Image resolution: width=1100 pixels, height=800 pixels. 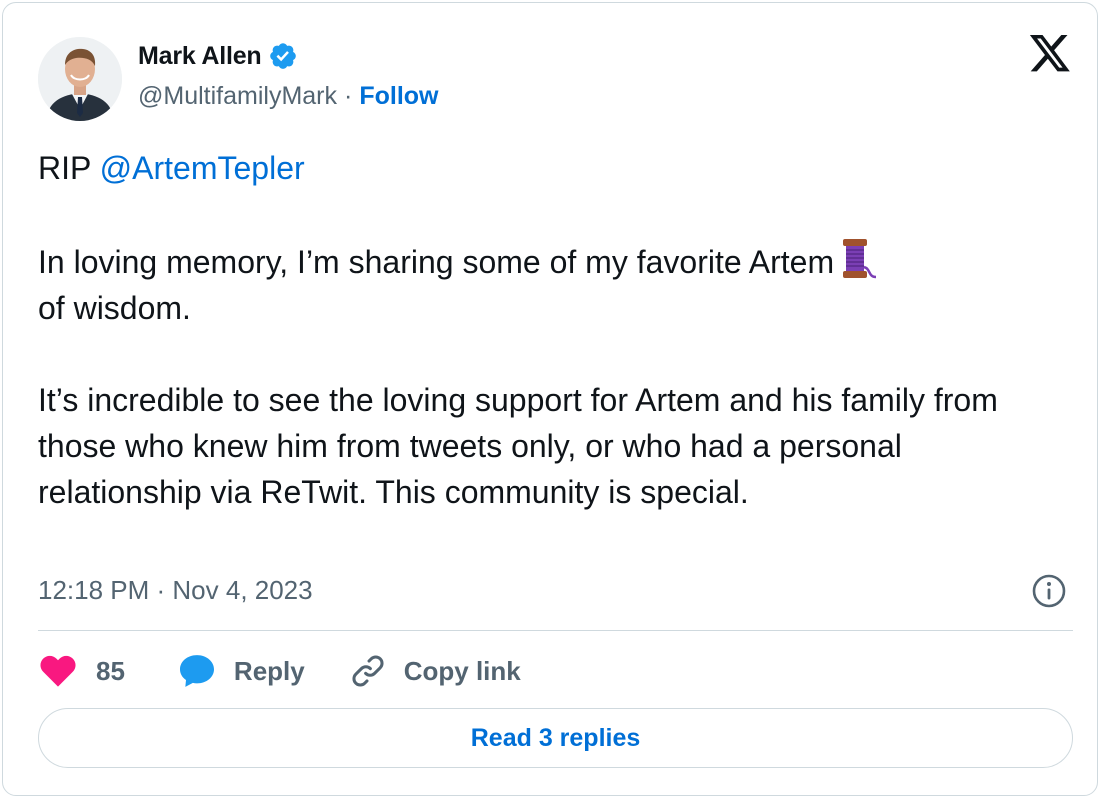 What do you see at coordinates (555, 738) in the screenshot?
I see `read-replies-button: Read 3 replies` at bounding box center [555, 738].